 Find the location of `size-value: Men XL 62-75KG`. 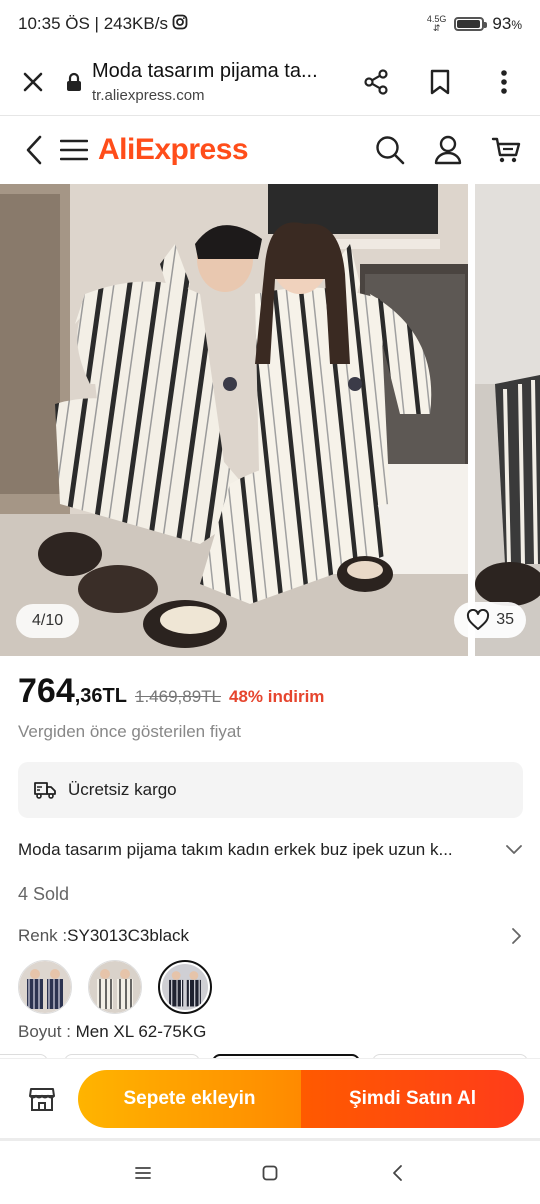

size-value: Men XL 62-75KG is located at coordinates (141, 1031).